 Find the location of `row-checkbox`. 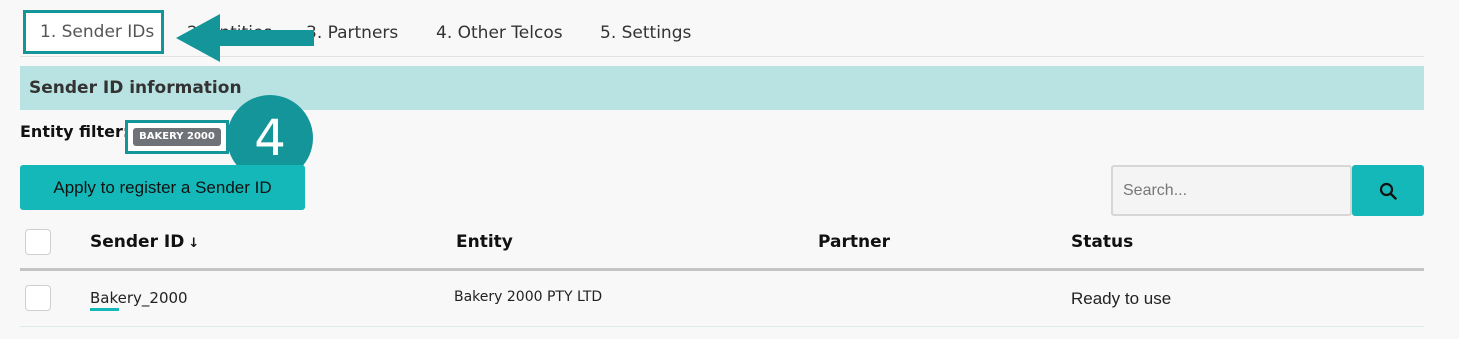

row-checkbox is located at coordinates (38, 298).